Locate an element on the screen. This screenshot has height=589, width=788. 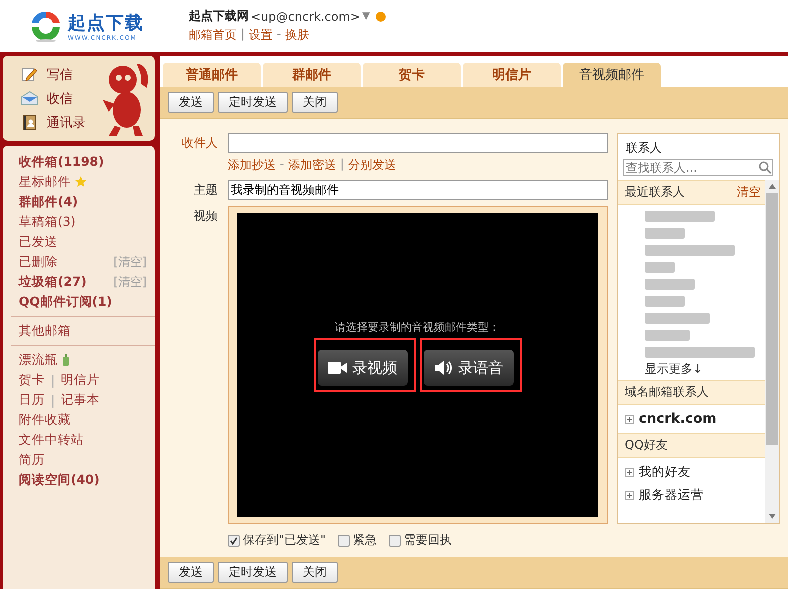
account-email: <up@cncrk.com> is located at coordinates (305, 17).